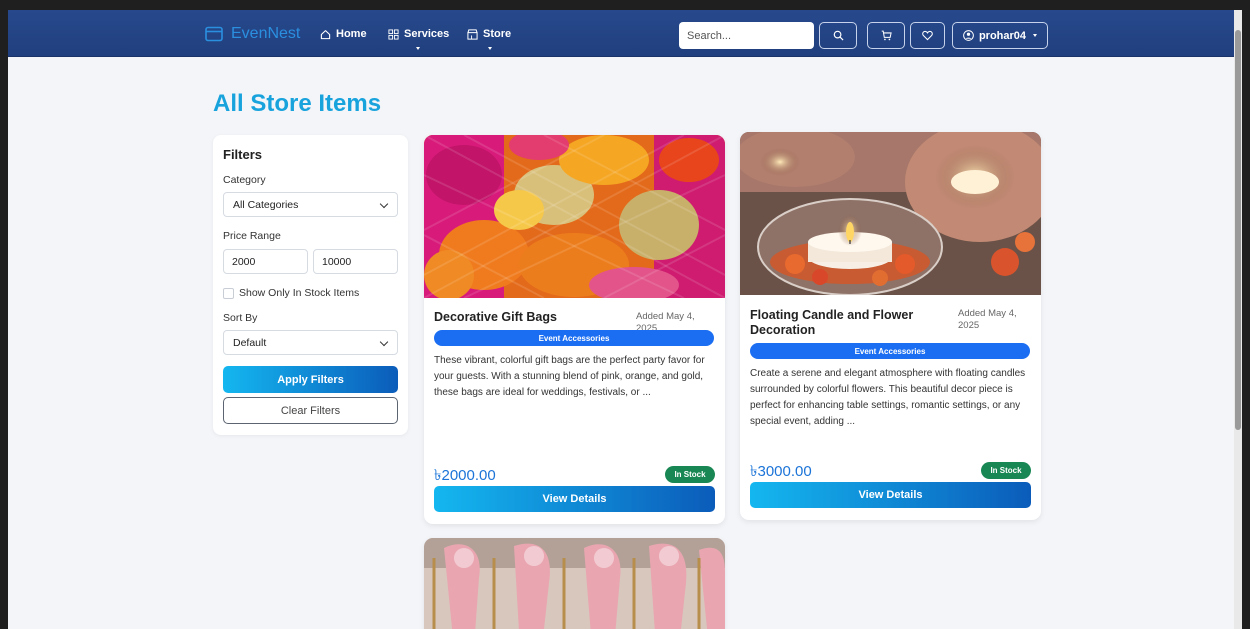 This screenshot has width=1250, height=629. I want to click on nav-home: Home, so click(343, 34).